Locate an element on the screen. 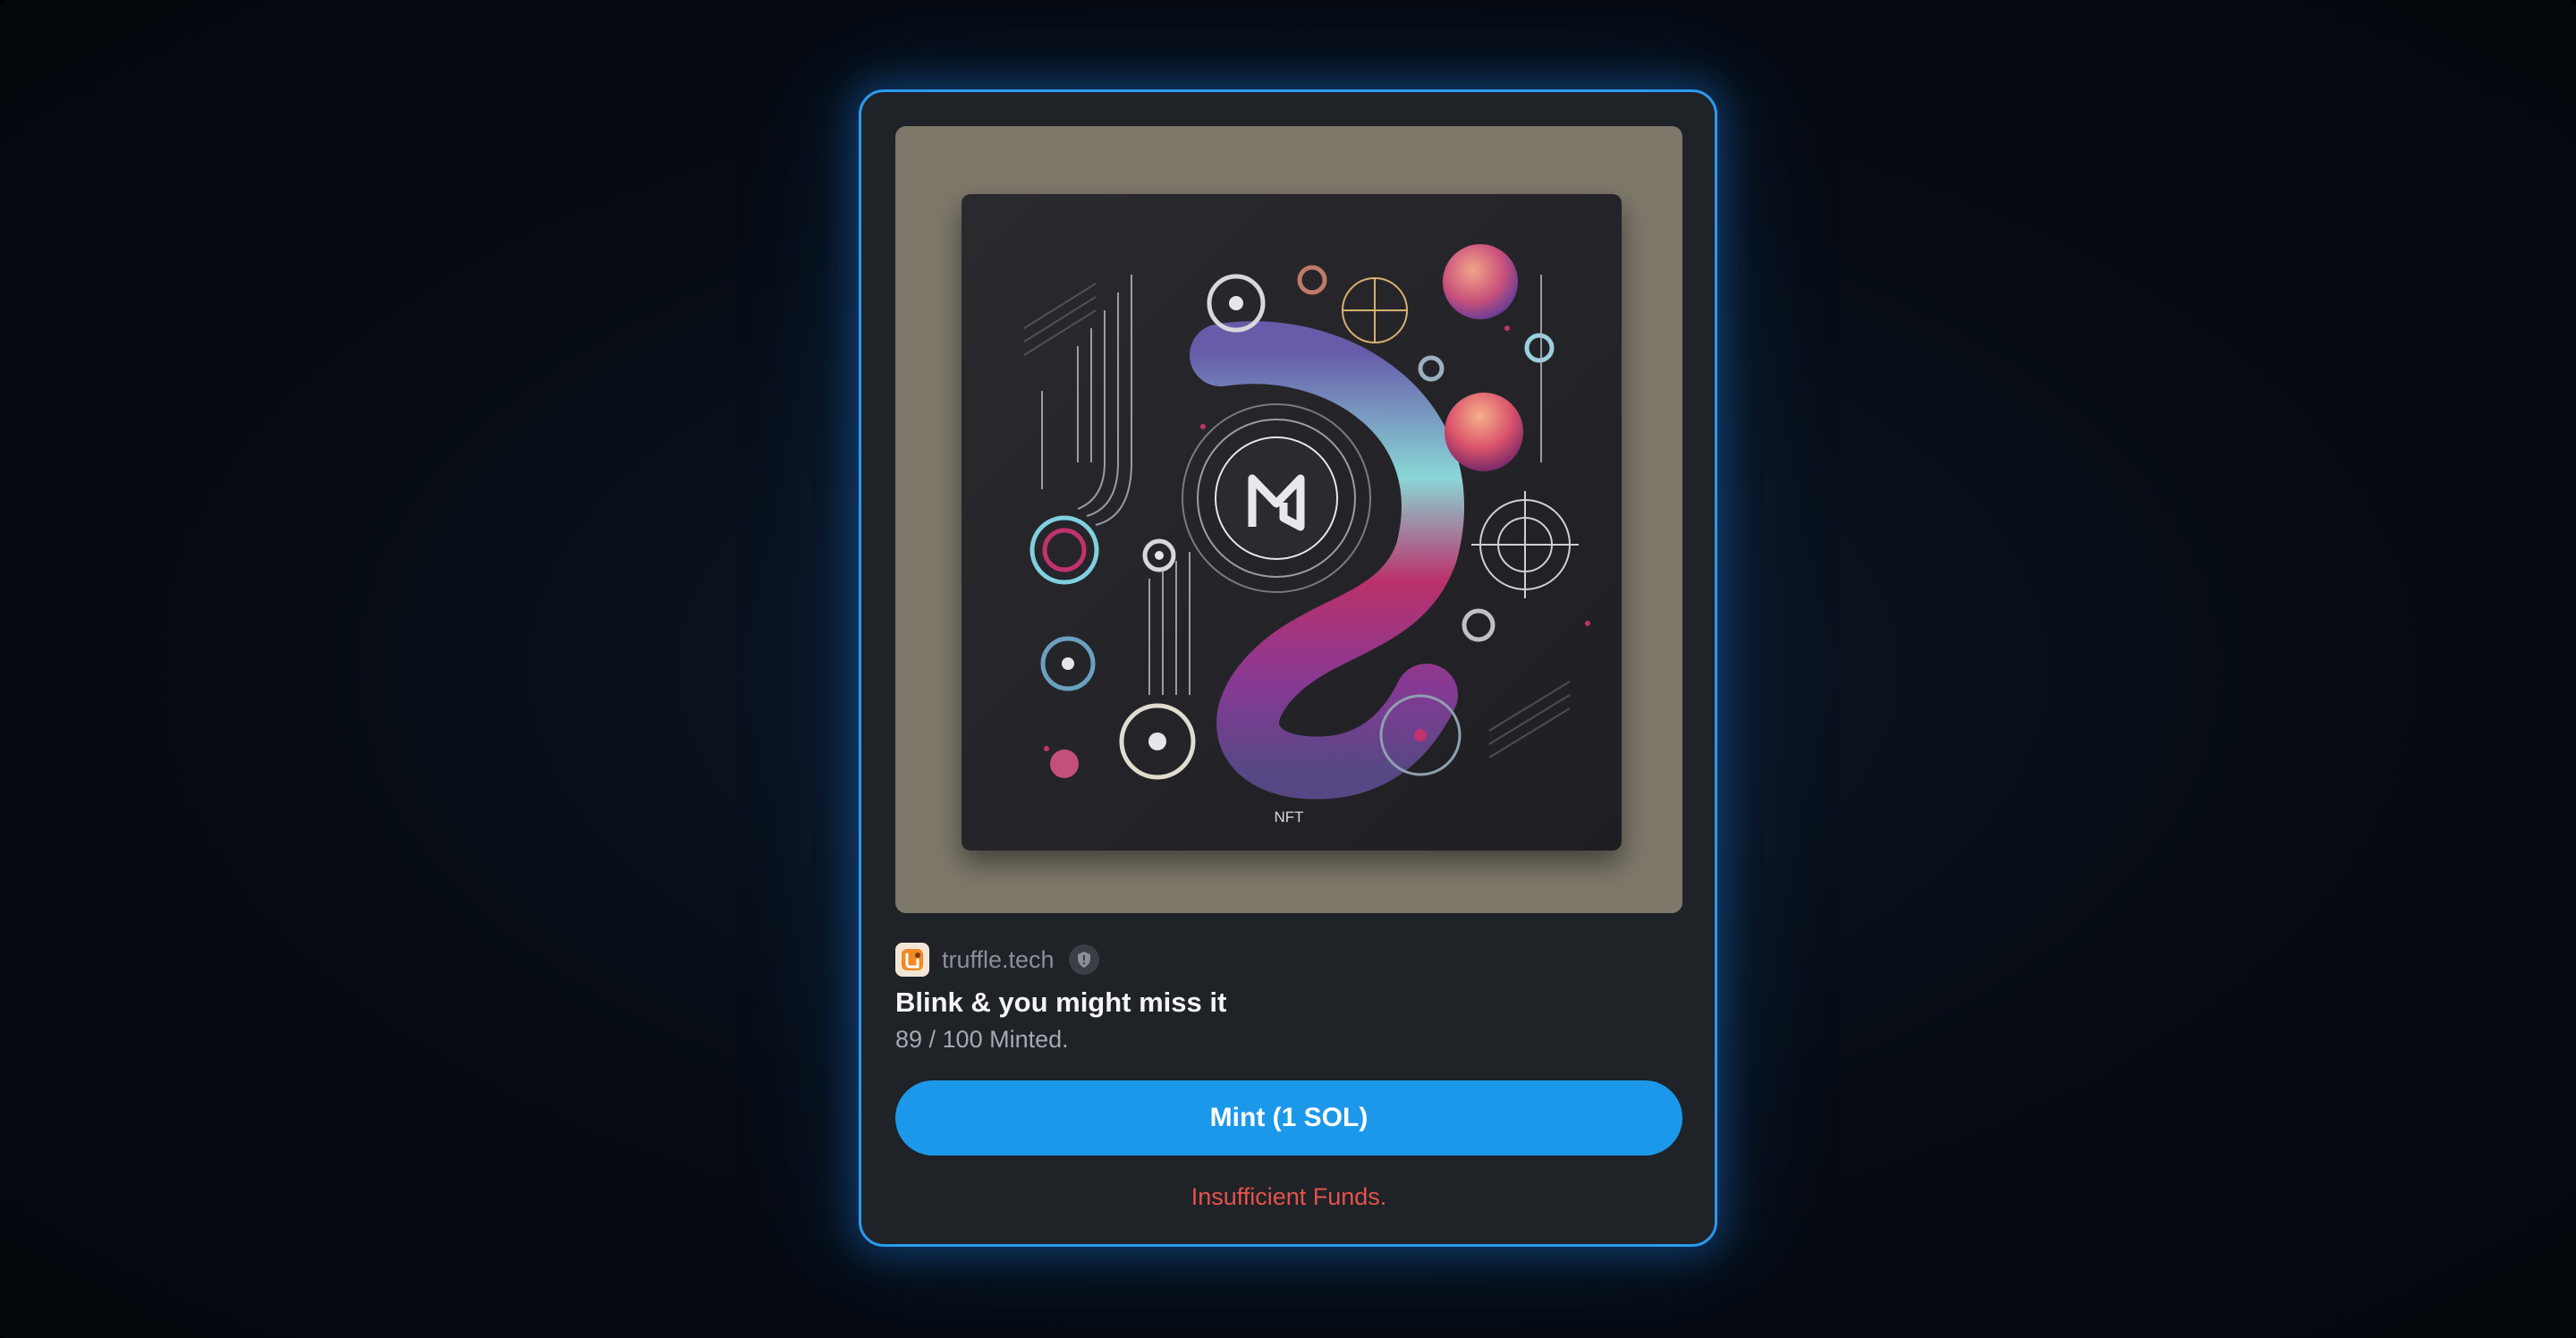 This screenshot has width=2576, height=1338. truffle-logo-icon is located at coordinates (912, 960).